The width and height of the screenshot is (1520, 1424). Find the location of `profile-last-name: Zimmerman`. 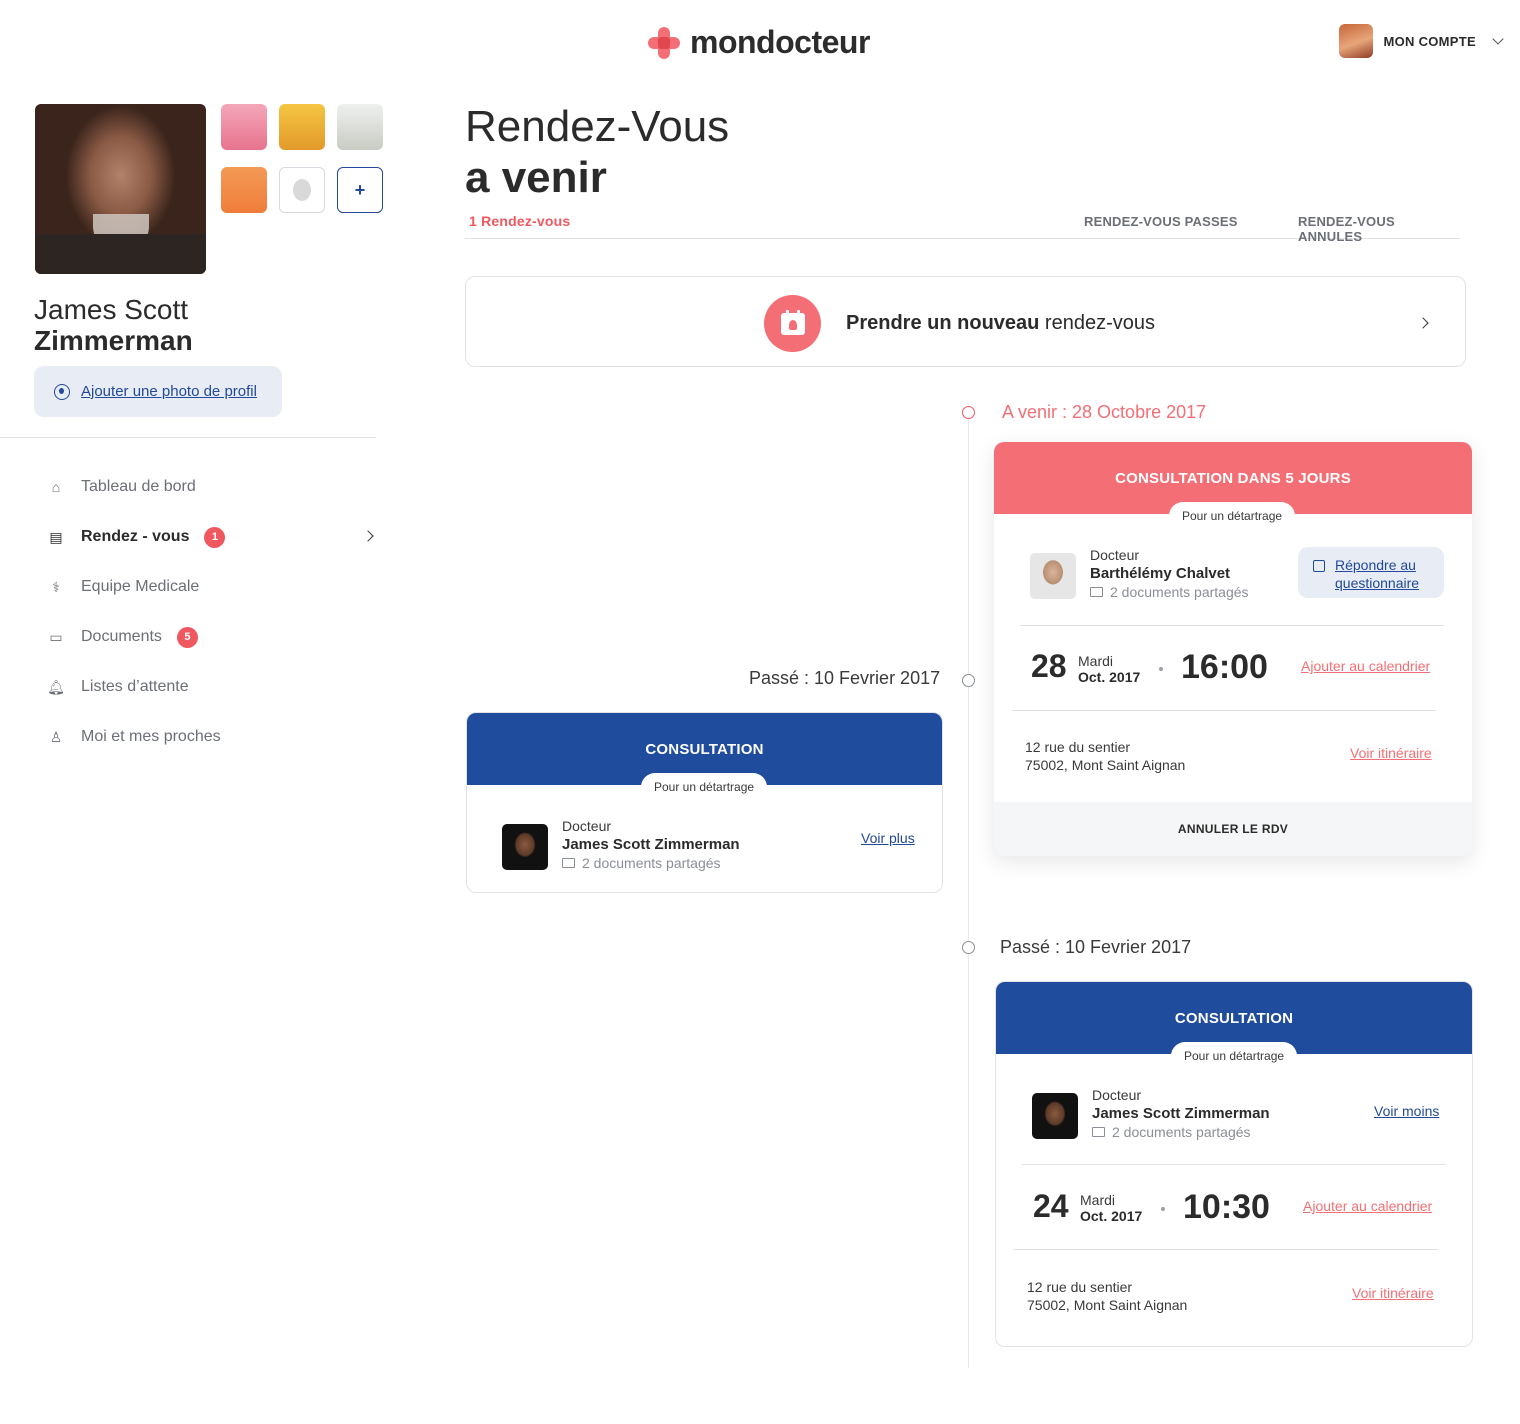

profile-last-name: Zimmerman is located at coordinates (113, 340).